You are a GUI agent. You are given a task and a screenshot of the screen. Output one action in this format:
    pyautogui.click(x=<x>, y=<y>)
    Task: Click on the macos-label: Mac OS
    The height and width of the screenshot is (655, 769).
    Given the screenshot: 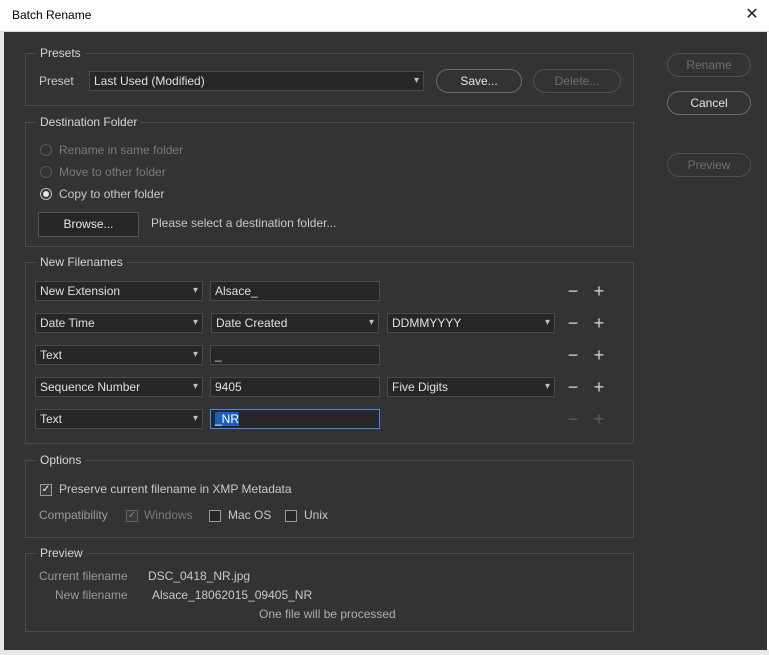 What is the action you would take?
    pyautogui.click(x=250, y=515)
    